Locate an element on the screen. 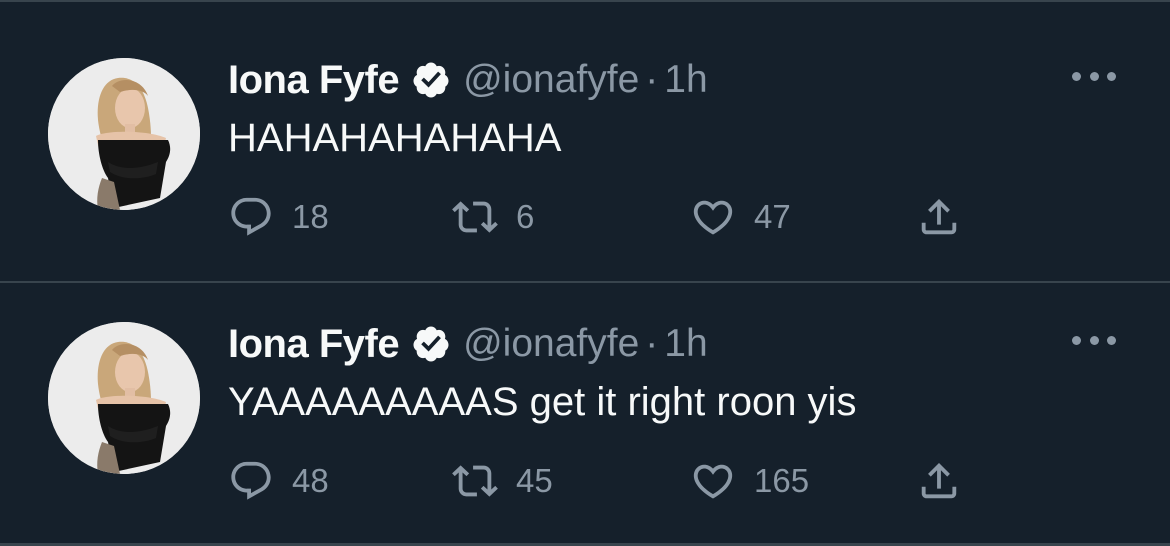 The height and width of the screenshot is (546, 1170). tweet-actions: 18 6 47 is located at coordinates (608, 217).